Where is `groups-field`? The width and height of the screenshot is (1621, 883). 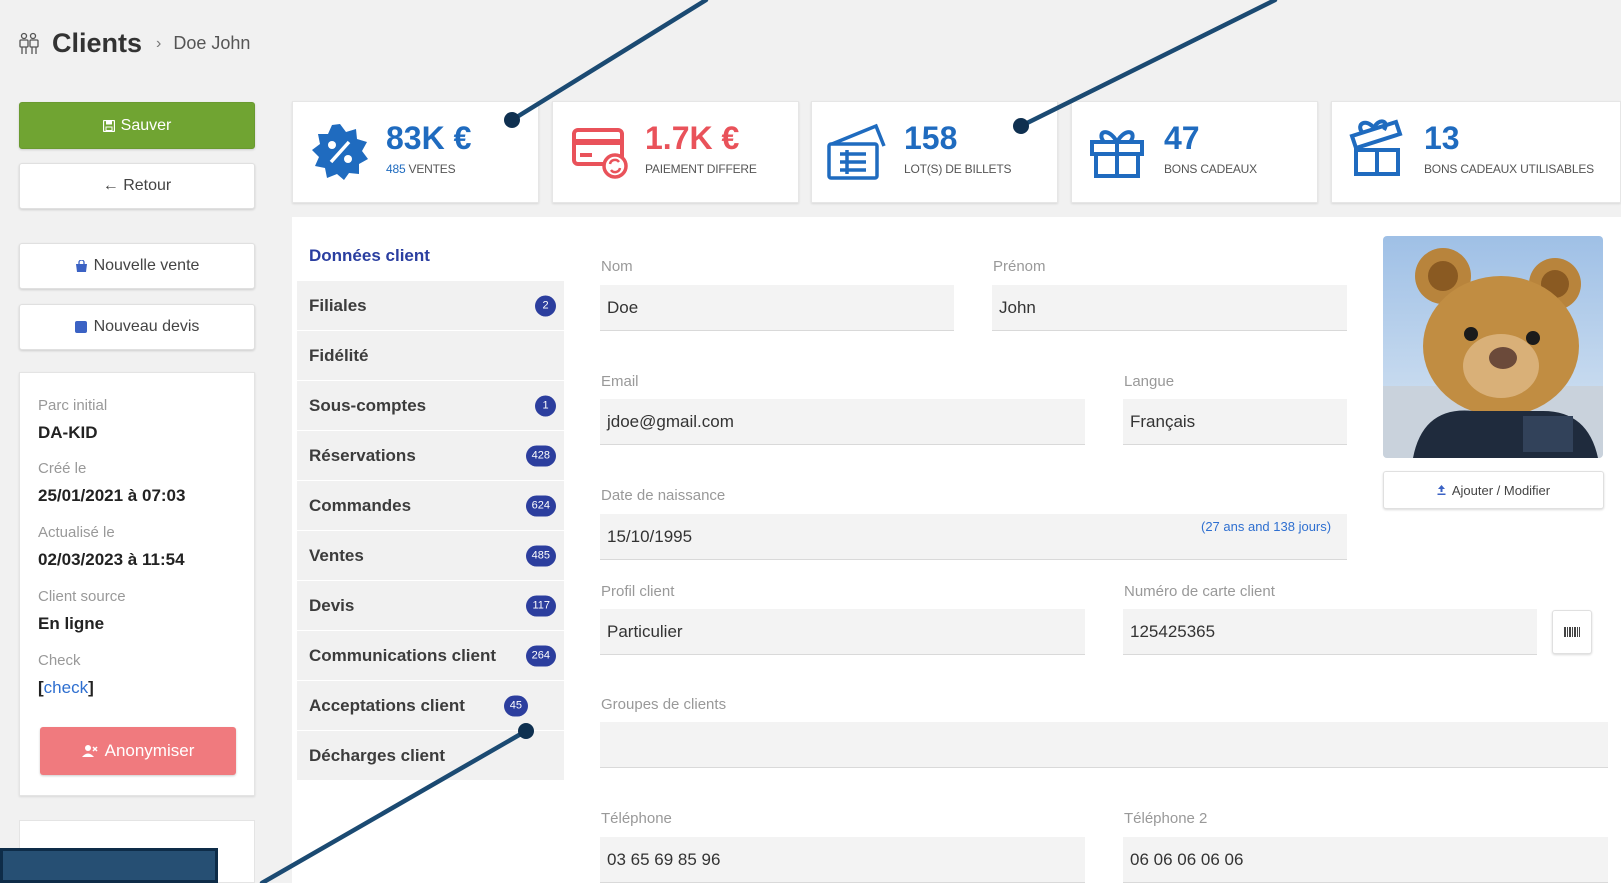
groups-field is located at coordinates (1104, 745).